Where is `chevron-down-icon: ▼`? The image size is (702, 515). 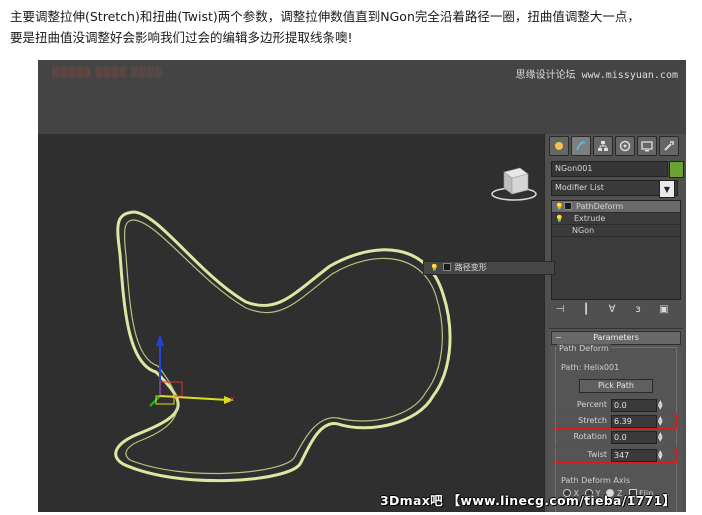 chevron-down-icon: ▼ is located at coordinates (667, 189).